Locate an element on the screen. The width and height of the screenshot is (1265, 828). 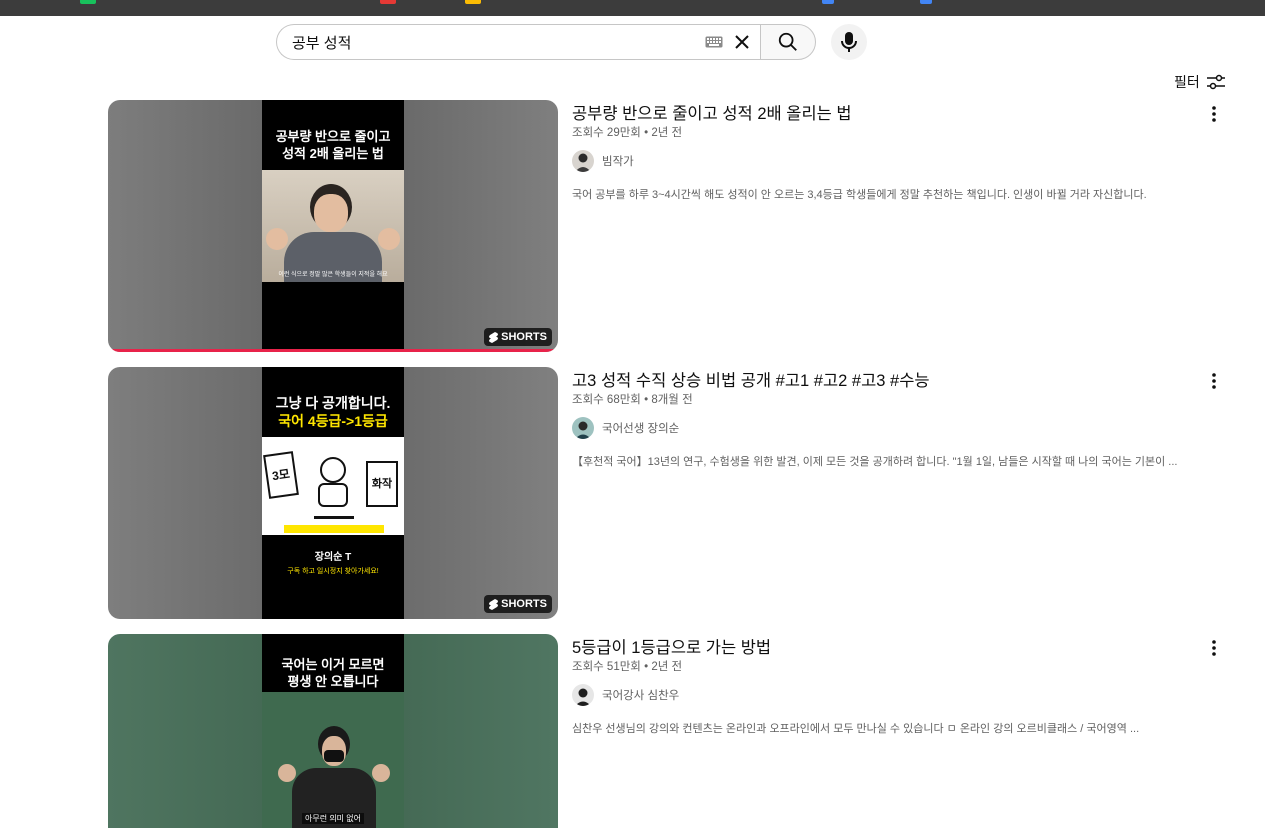
filter-button: 필터 is located at coordinates (1200, 82).